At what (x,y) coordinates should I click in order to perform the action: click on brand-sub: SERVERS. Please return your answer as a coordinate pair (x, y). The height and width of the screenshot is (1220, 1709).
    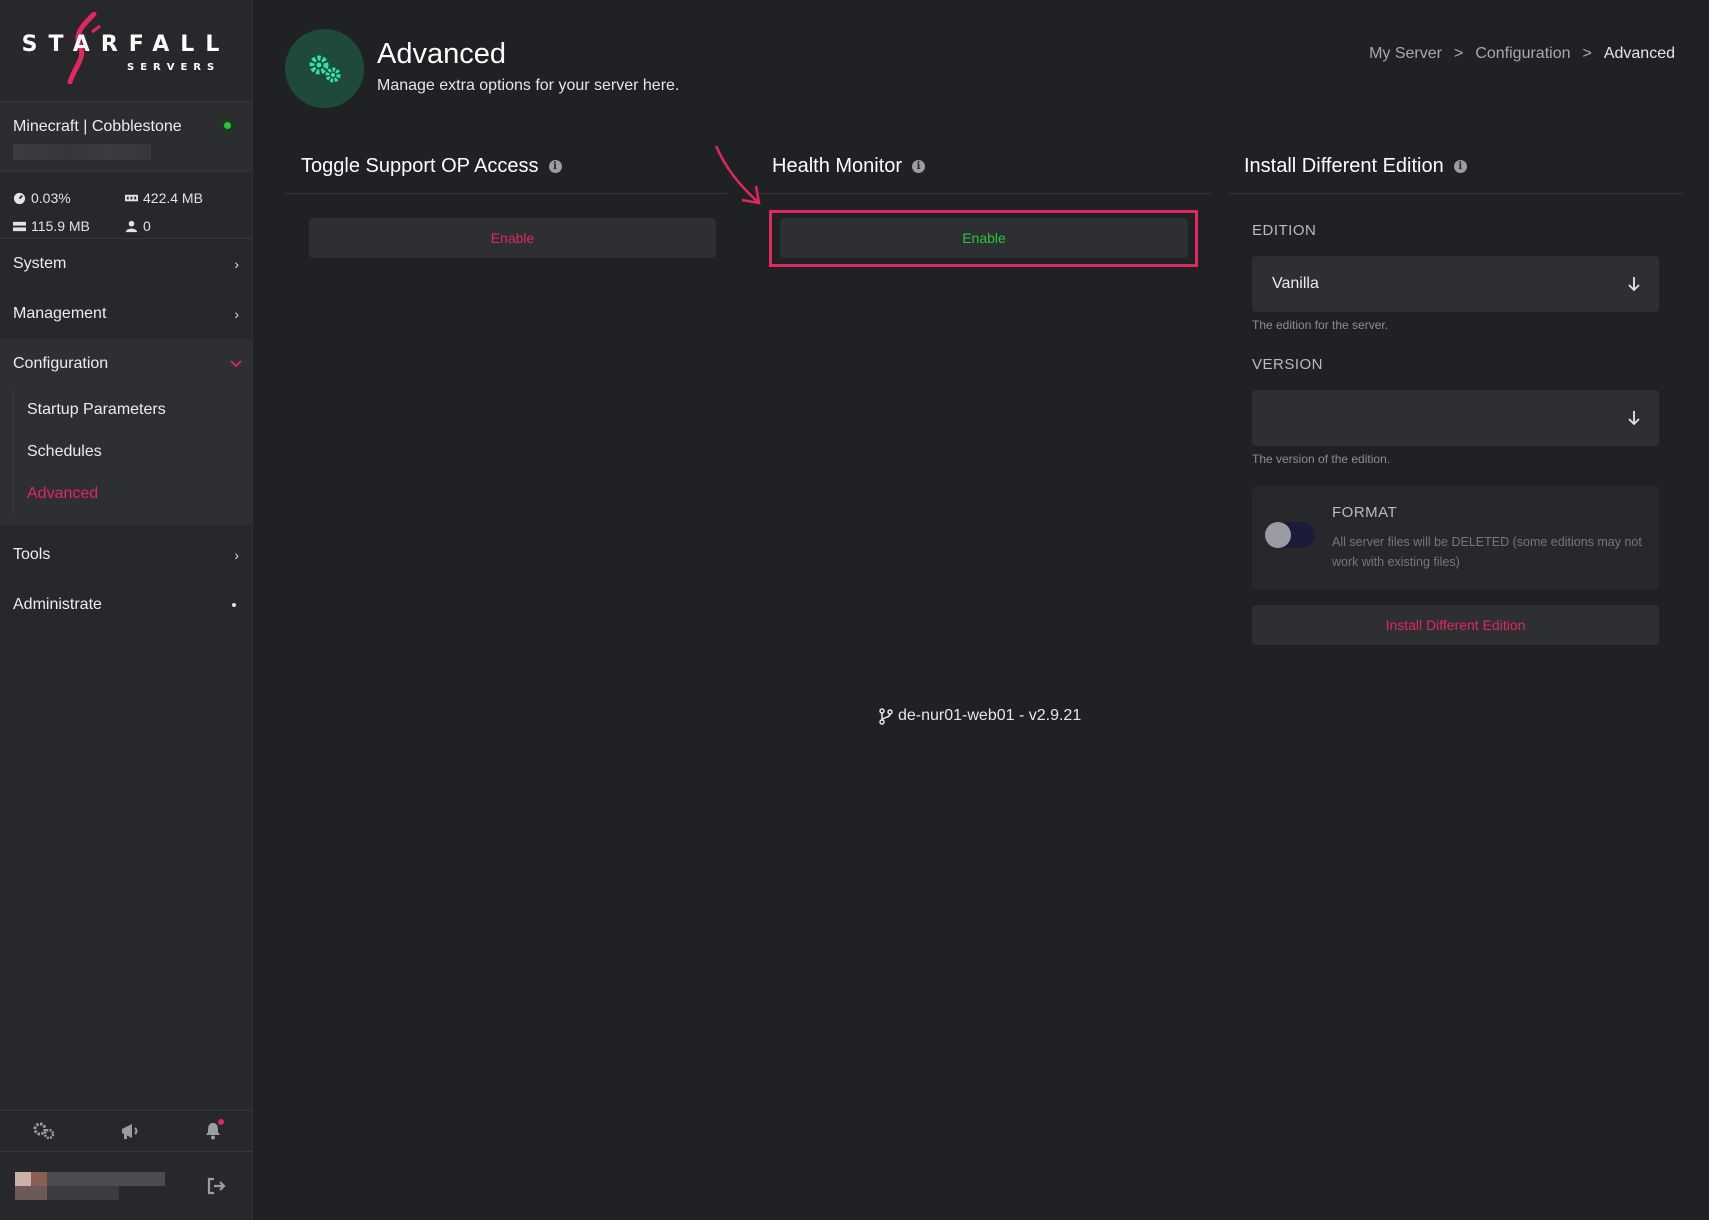
    Looking at the image, I should click on (174, 67).